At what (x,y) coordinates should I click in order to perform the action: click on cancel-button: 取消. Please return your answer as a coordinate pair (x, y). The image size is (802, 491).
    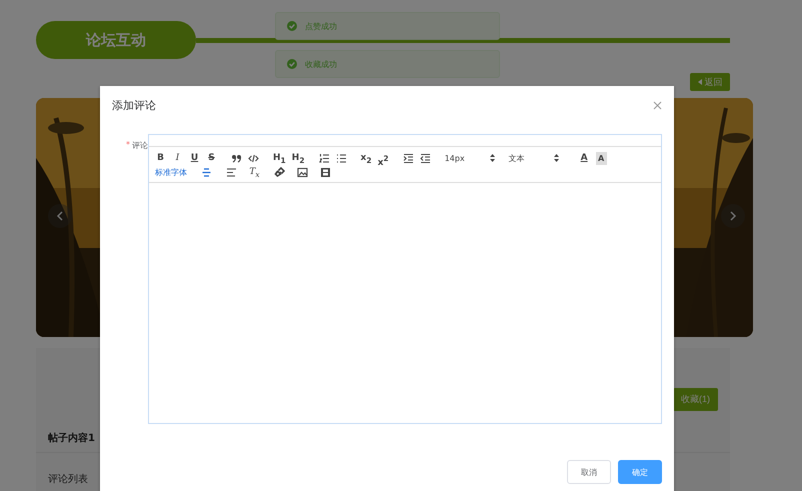
    Looking at the image, I should click on (589, 472).